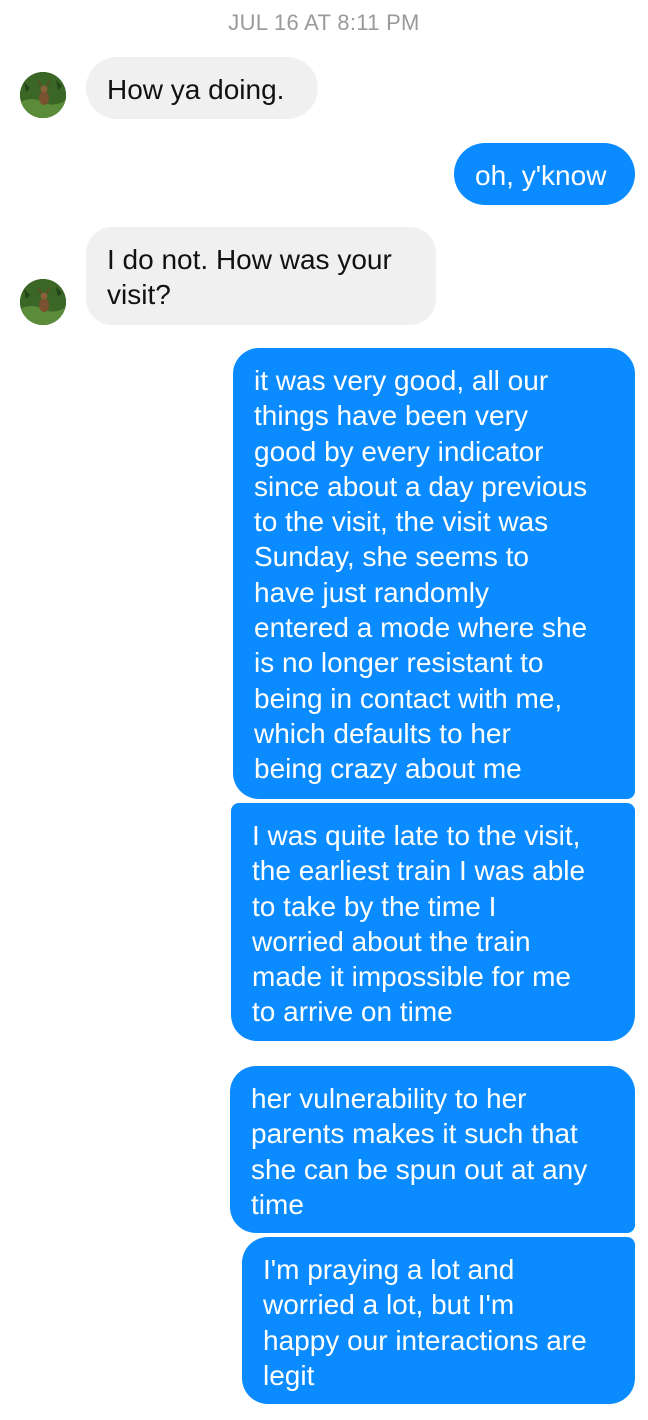 This screenshot has height=1420, width=648. What do you see at coordinates (391, 557) in the screenshot?
I see `message-text: Sunday, she seems to` at bounding box center [391, 557].